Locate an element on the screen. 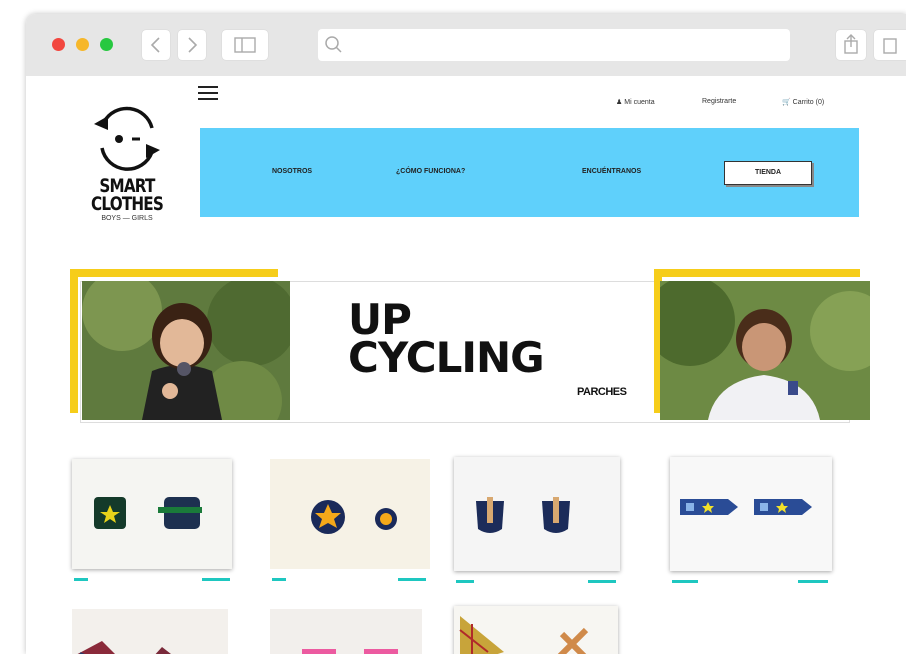 This screenshot has height=654, width=906. cart-label: Carrito (0) is located at coordinates (808, 102).